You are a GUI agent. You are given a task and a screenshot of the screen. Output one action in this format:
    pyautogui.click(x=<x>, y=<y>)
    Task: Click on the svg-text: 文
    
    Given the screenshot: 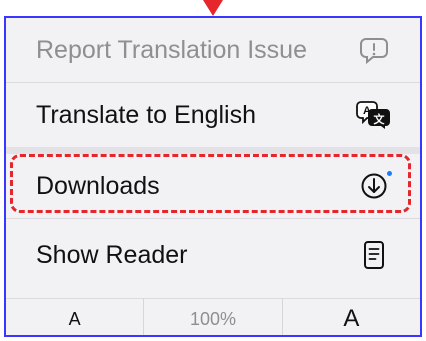 What is the action you would take?
    pyautogui.click(x=380, y=119)
    